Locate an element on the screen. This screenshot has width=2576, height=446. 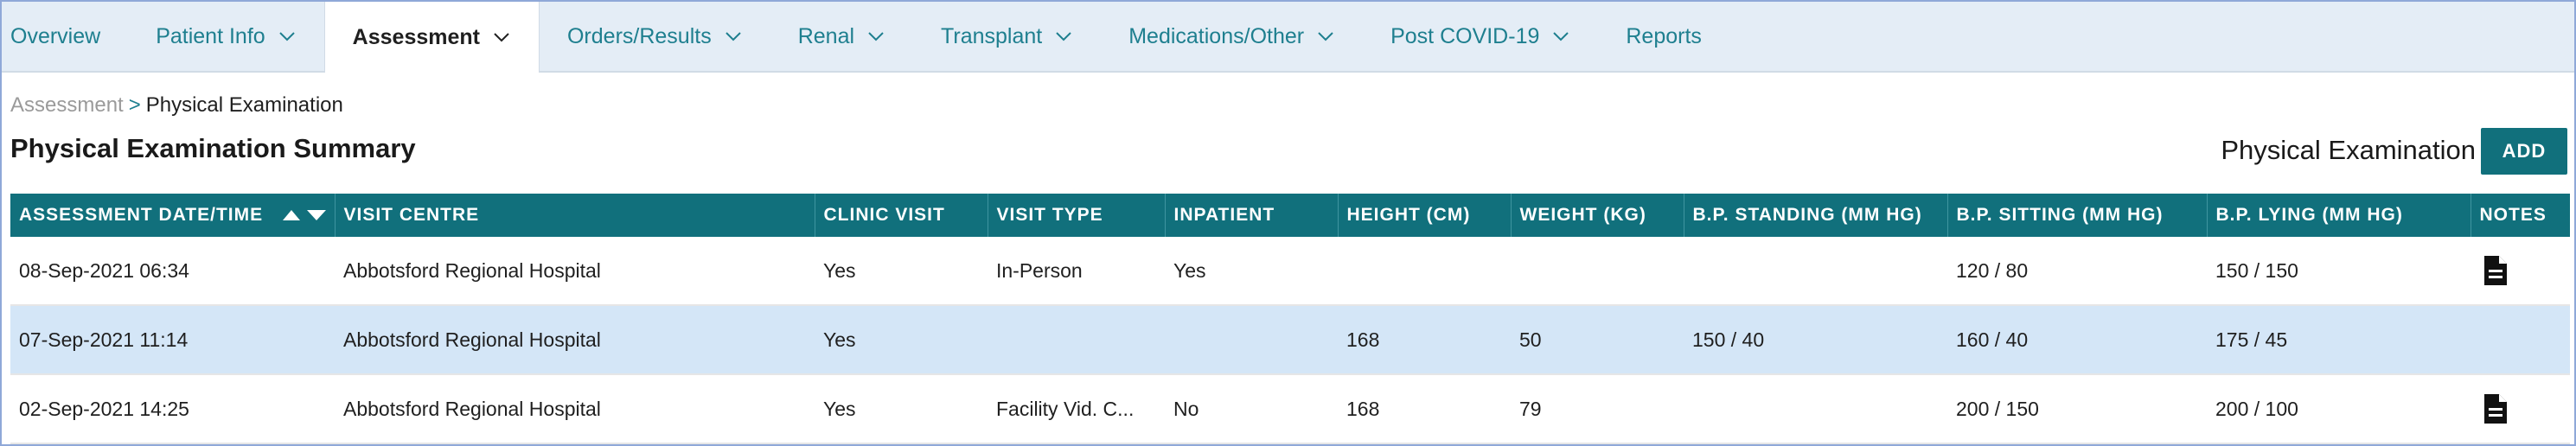
tab-label: Medications/Other is located at coordinates (1216, 35).